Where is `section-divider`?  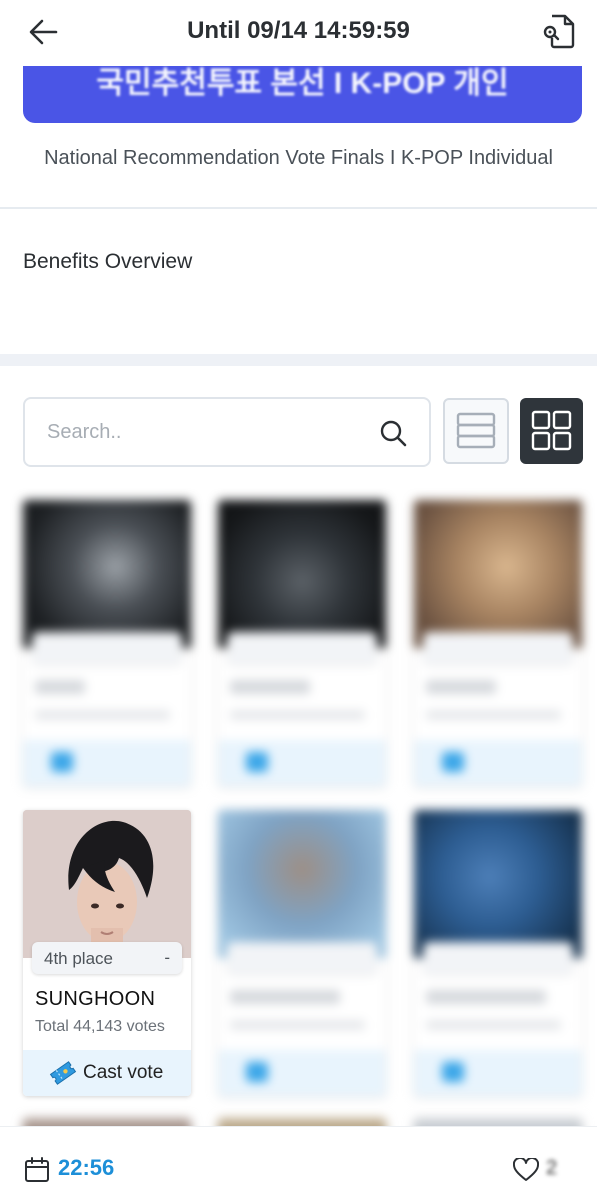 section-divider is located at coordinates (298, 360).